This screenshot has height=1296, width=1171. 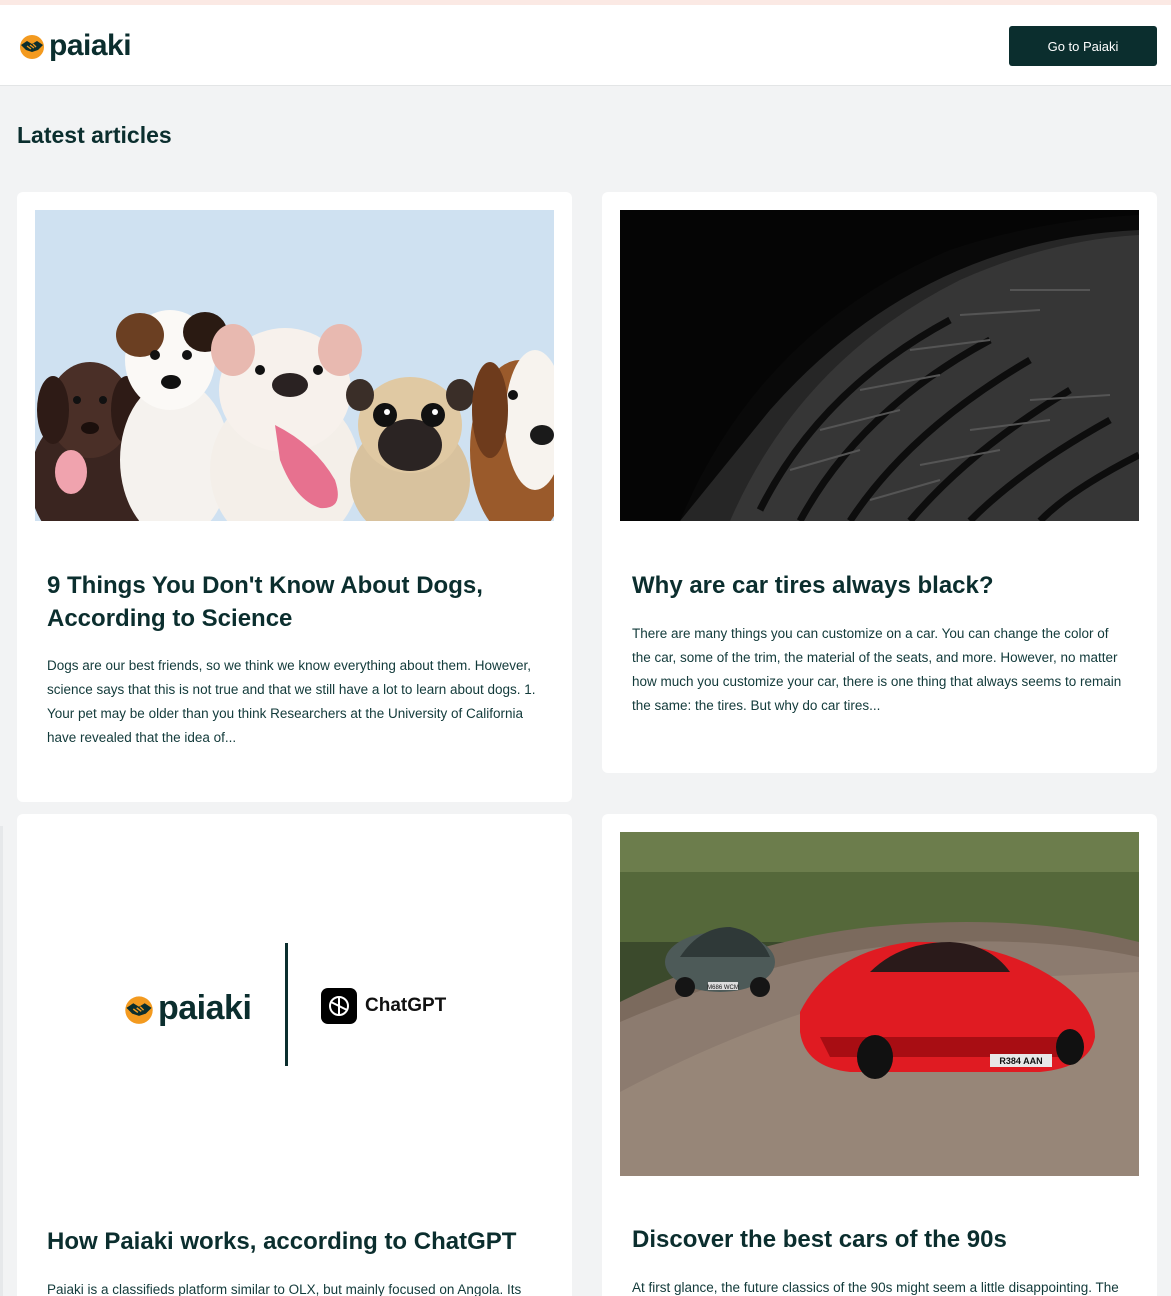 I want to click on article-title: Discover the best cars of the 90s, so click(x=879, y=1239).